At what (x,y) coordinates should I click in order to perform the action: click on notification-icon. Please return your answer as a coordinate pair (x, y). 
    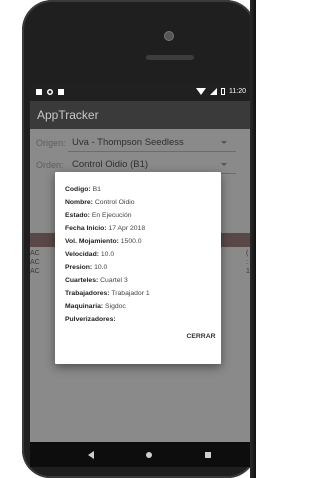
    Looking at the image, I should click on (39, 92).